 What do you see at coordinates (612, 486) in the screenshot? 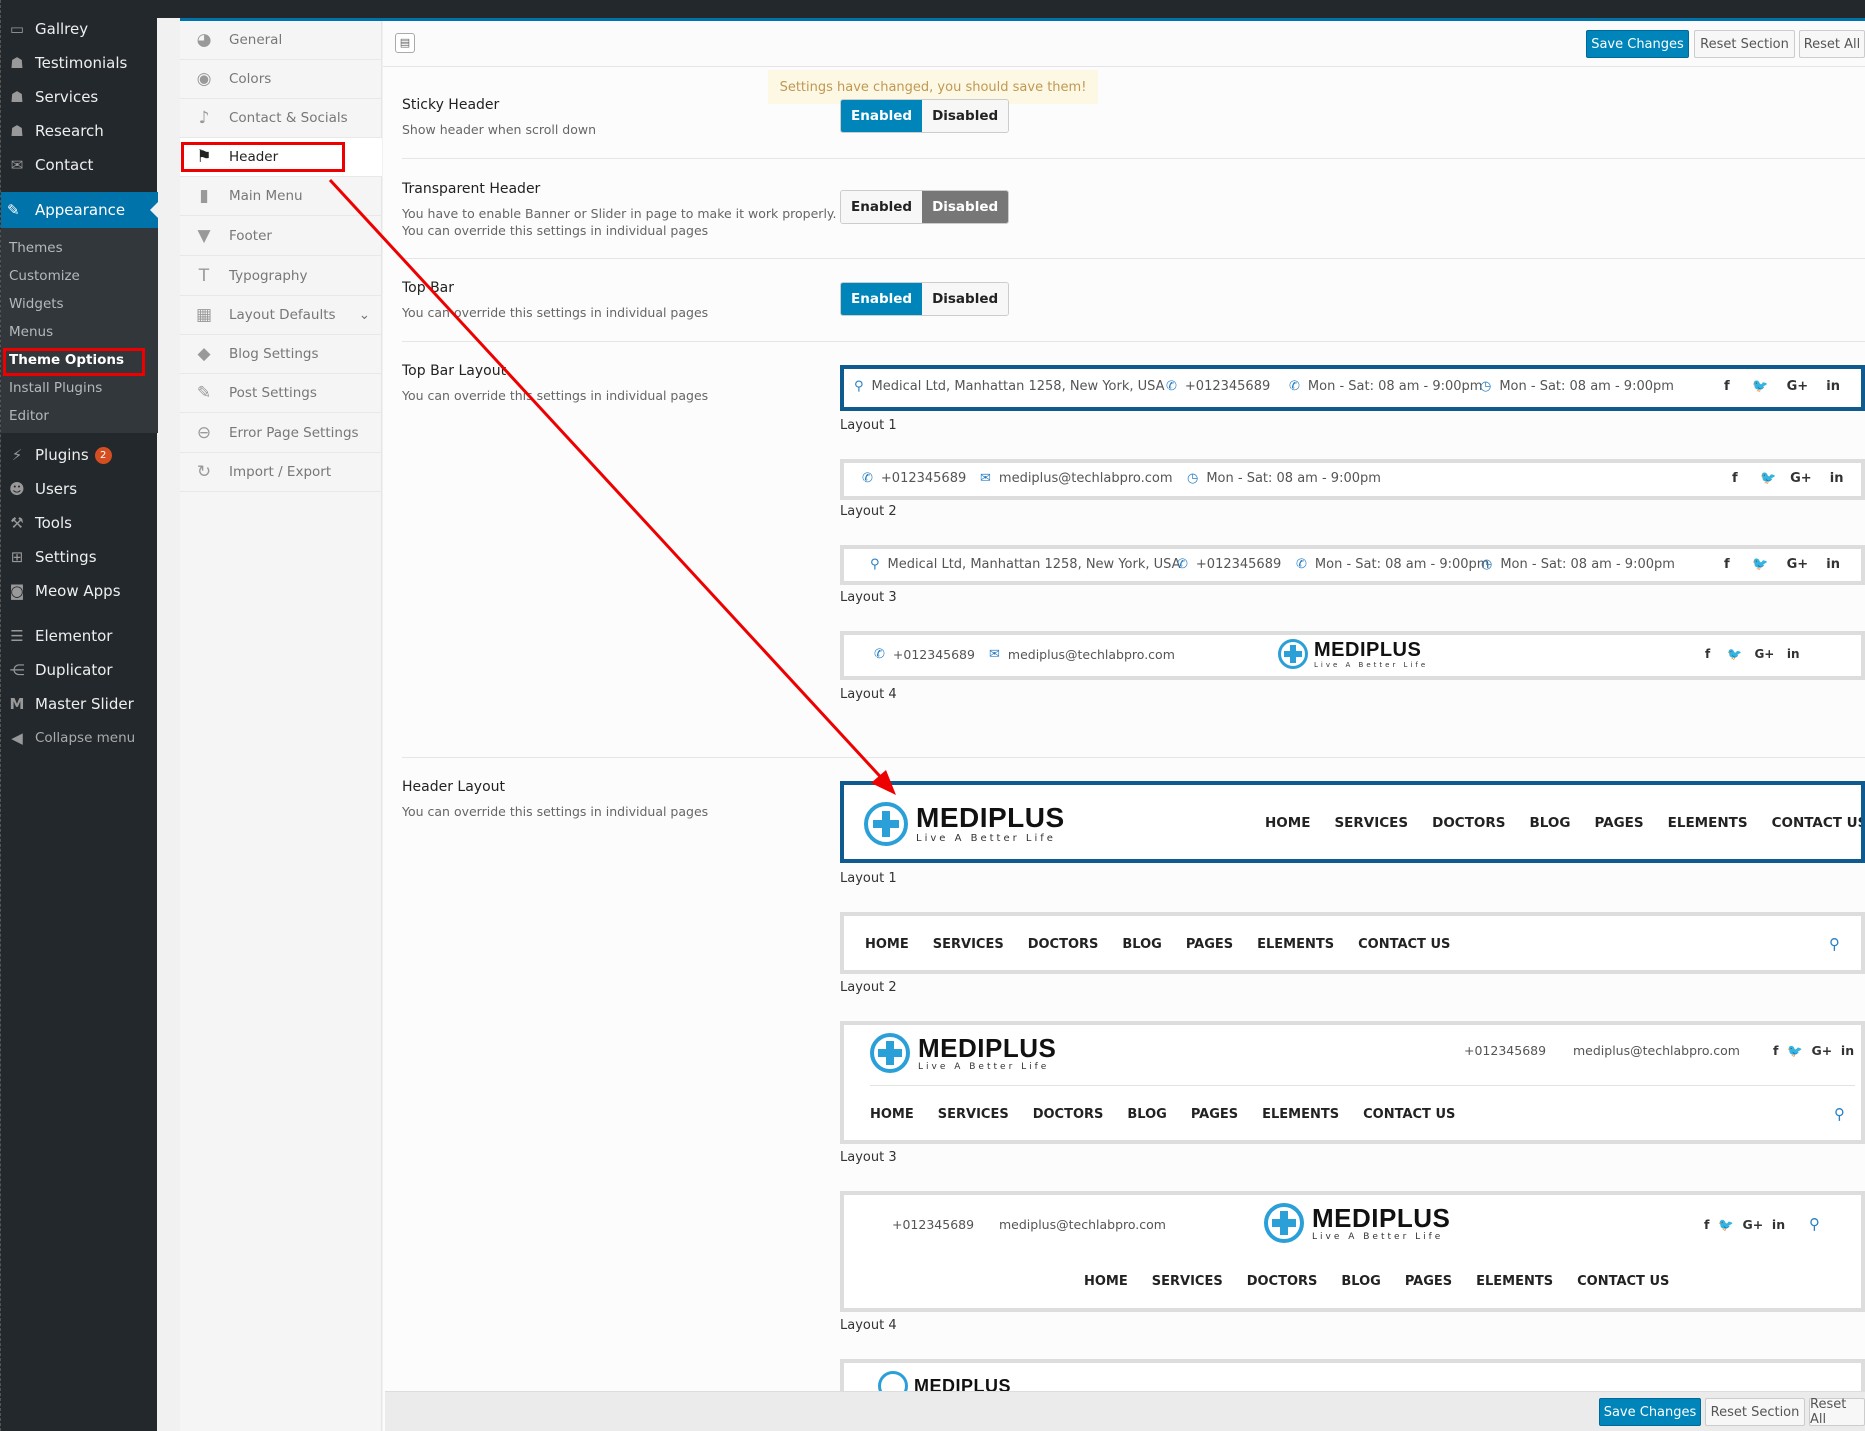
I see `annotation-arrow` at bounding box center [612, 486].